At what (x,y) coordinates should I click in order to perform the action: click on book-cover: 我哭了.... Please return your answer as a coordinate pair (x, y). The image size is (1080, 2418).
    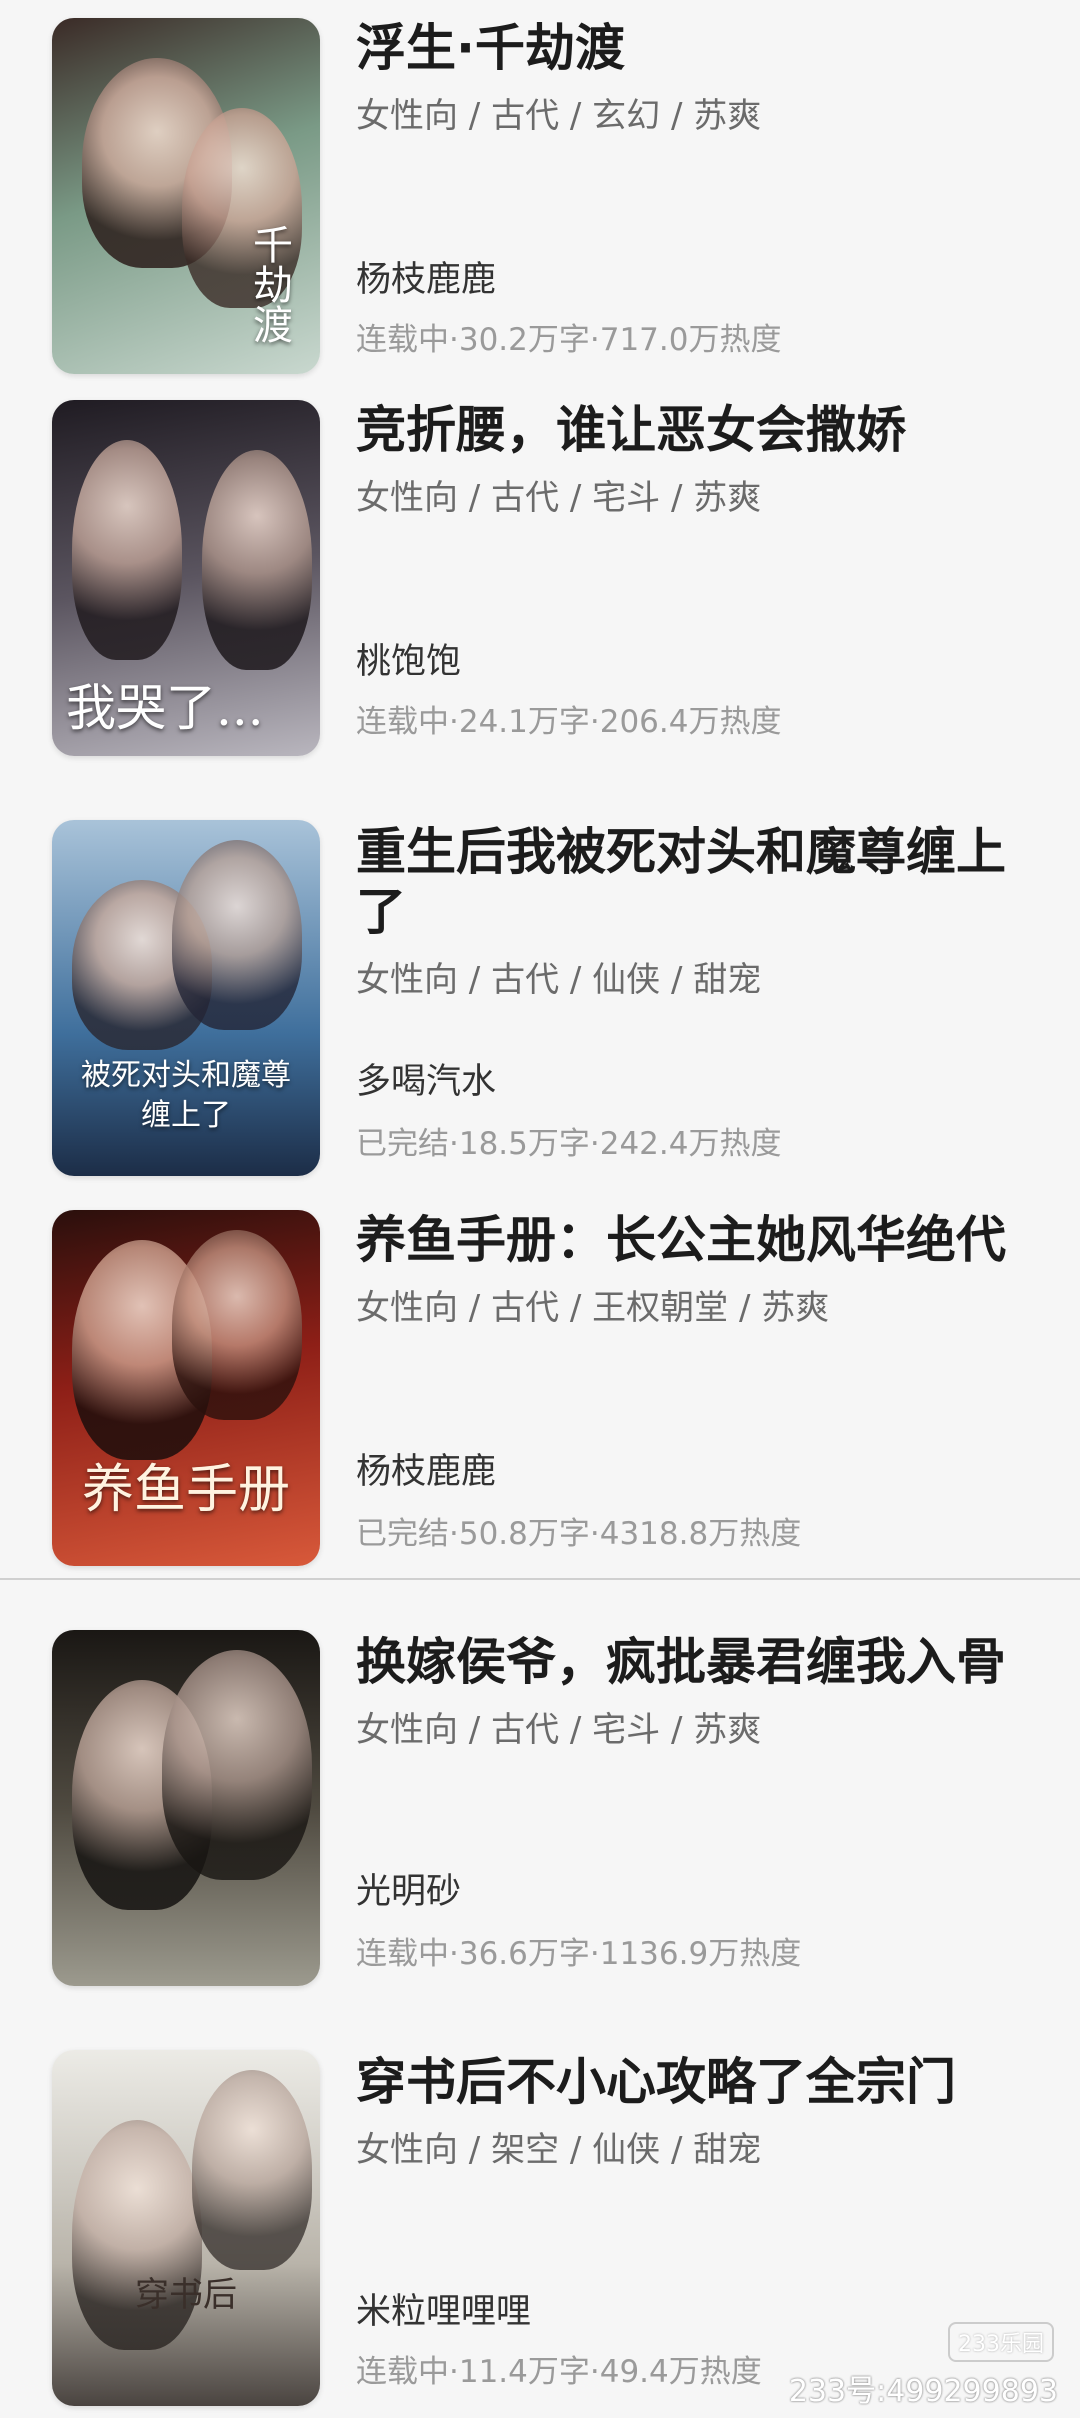
    Looking at the image, I should click on (186, 578).